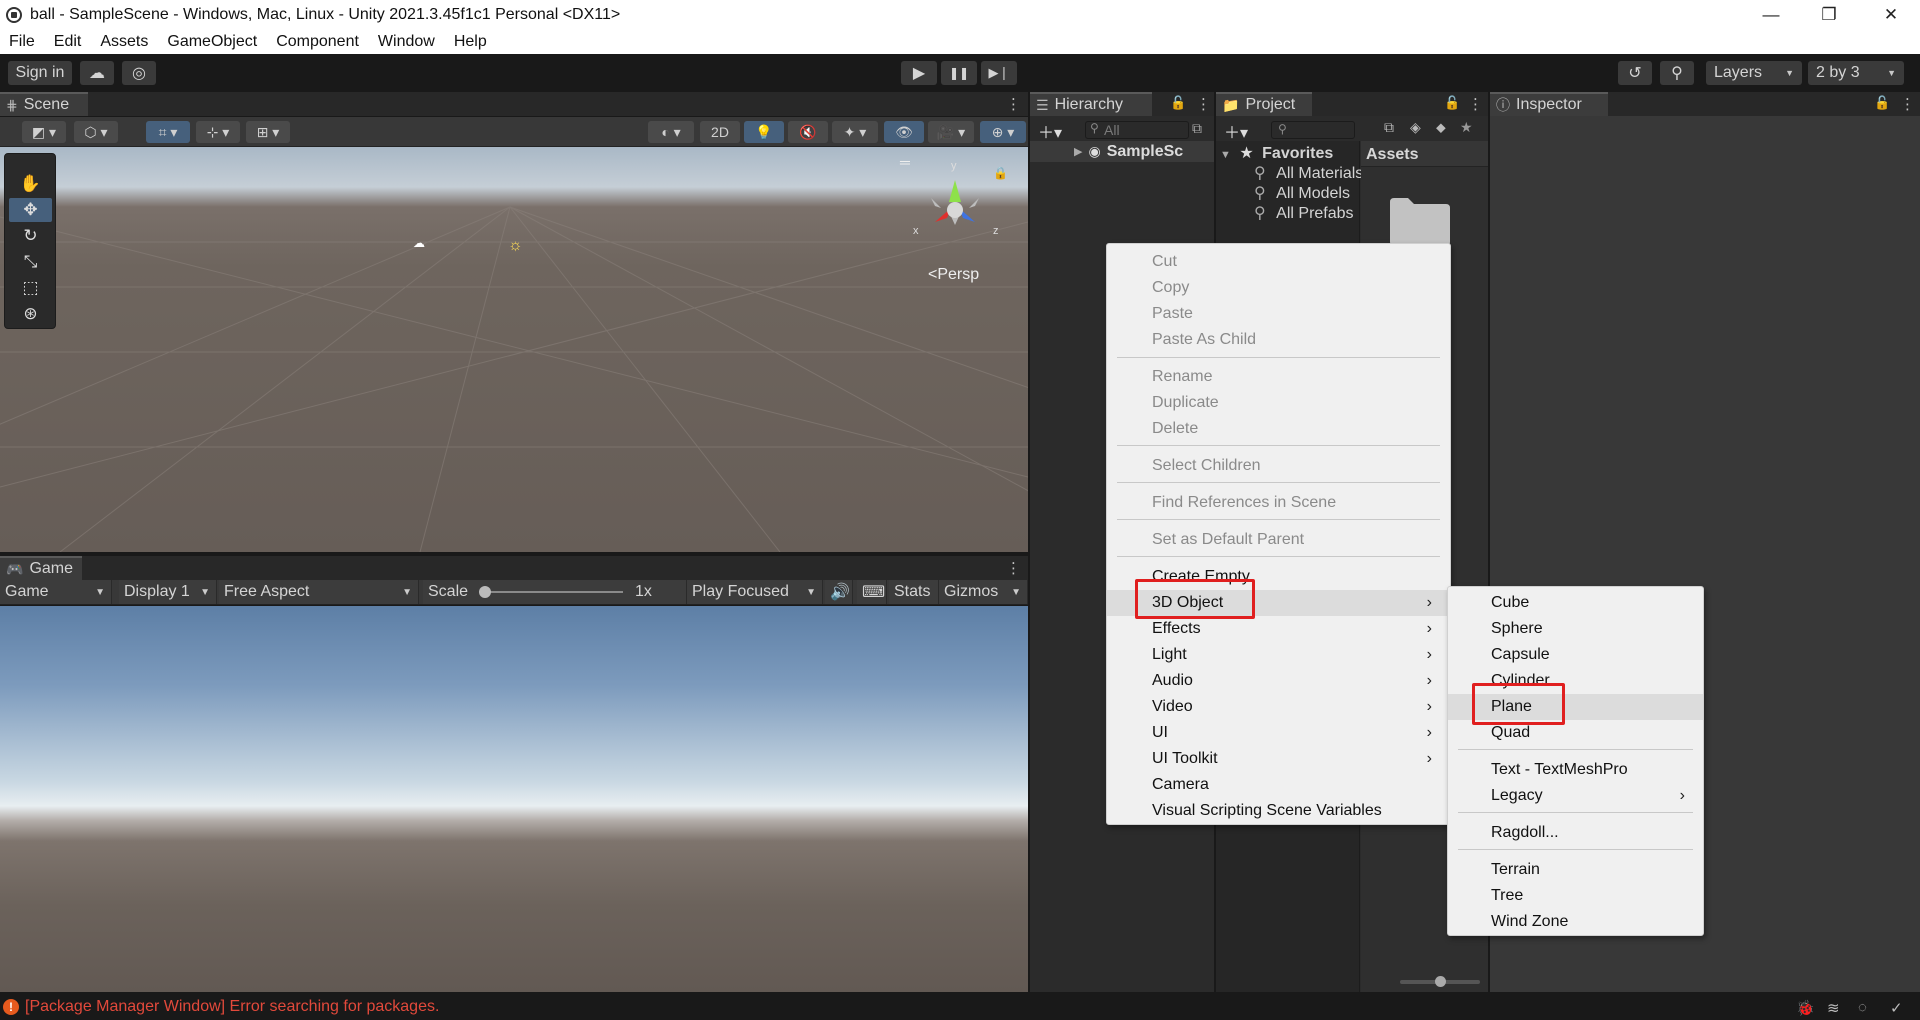 This screenshot has height=1020, width=1920. I want to click on maximize-button: ❐, so click(1829, 14).